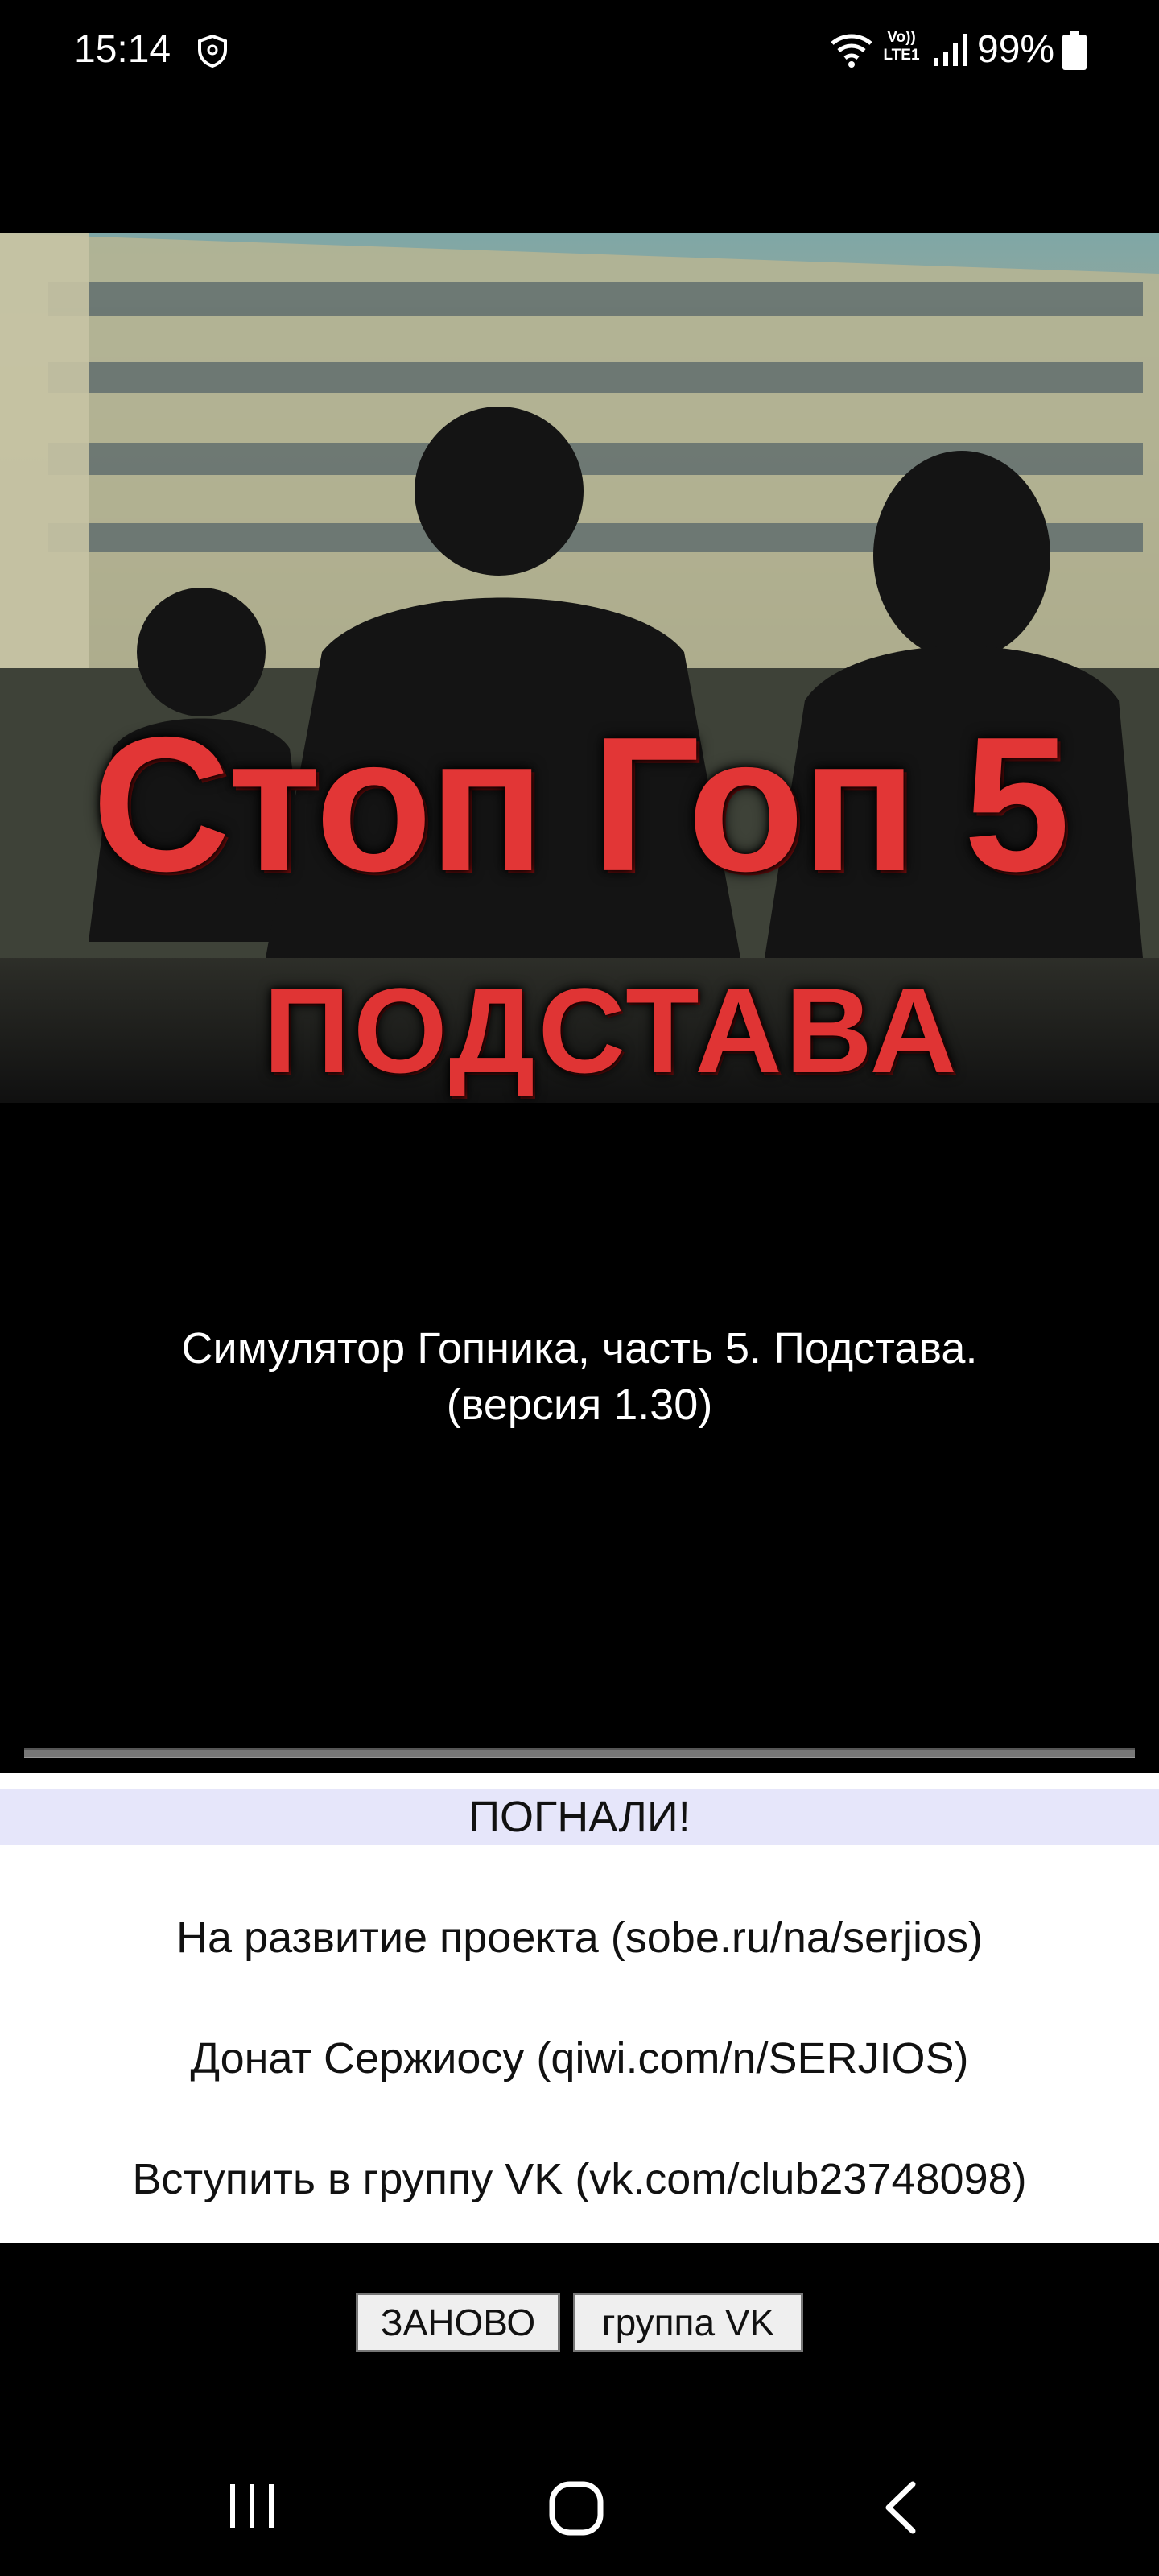 The image size is (1159, 2576). What do you see at coordinates (851, 51) in the screenshot?
I see `wifi-icon` at bounding box center [851, 51].